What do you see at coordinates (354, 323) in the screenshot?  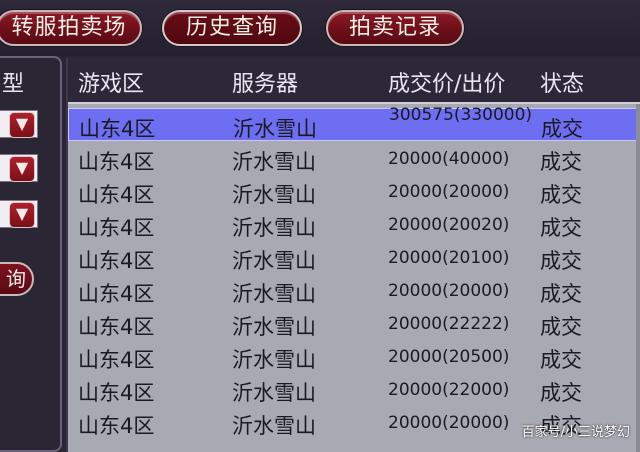 I see `table-row: 山东4区 沂水雪山 20000(22222) 成交` at bounding box center [354, 323].